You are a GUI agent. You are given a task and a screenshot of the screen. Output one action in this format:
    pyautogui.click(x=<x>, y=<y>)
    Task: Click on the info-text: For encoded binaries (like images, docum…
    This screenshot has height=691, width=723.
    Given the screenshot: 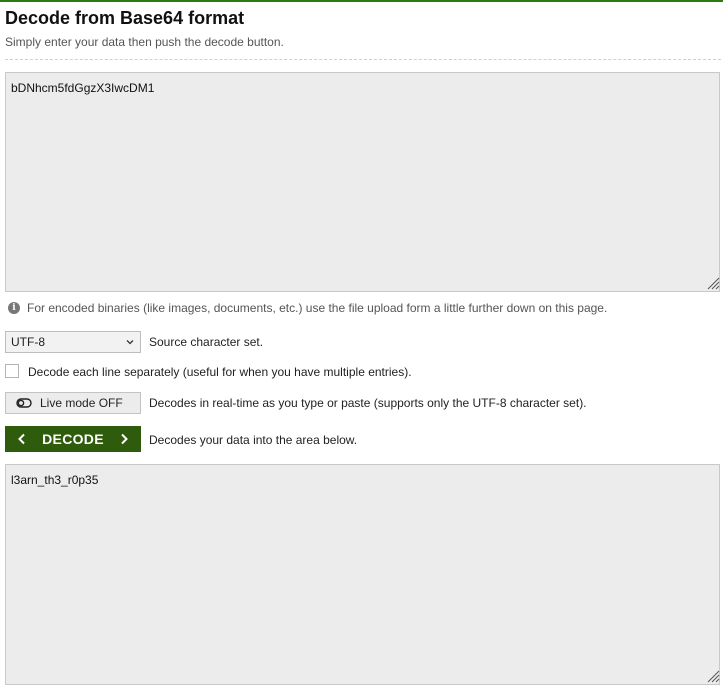 What is the action you would take?
    pyautogui.click(x=317, y=308)
    